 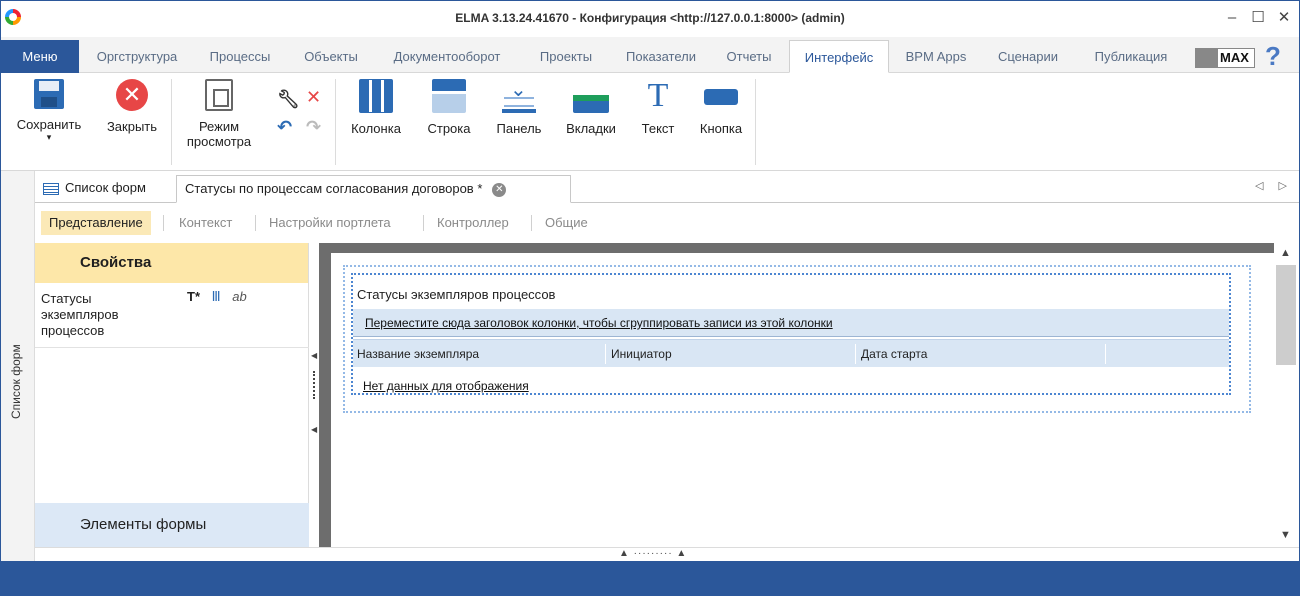 I want to click on empty-grid-message: Нет данных для отображения, so click(x=446, y=386).